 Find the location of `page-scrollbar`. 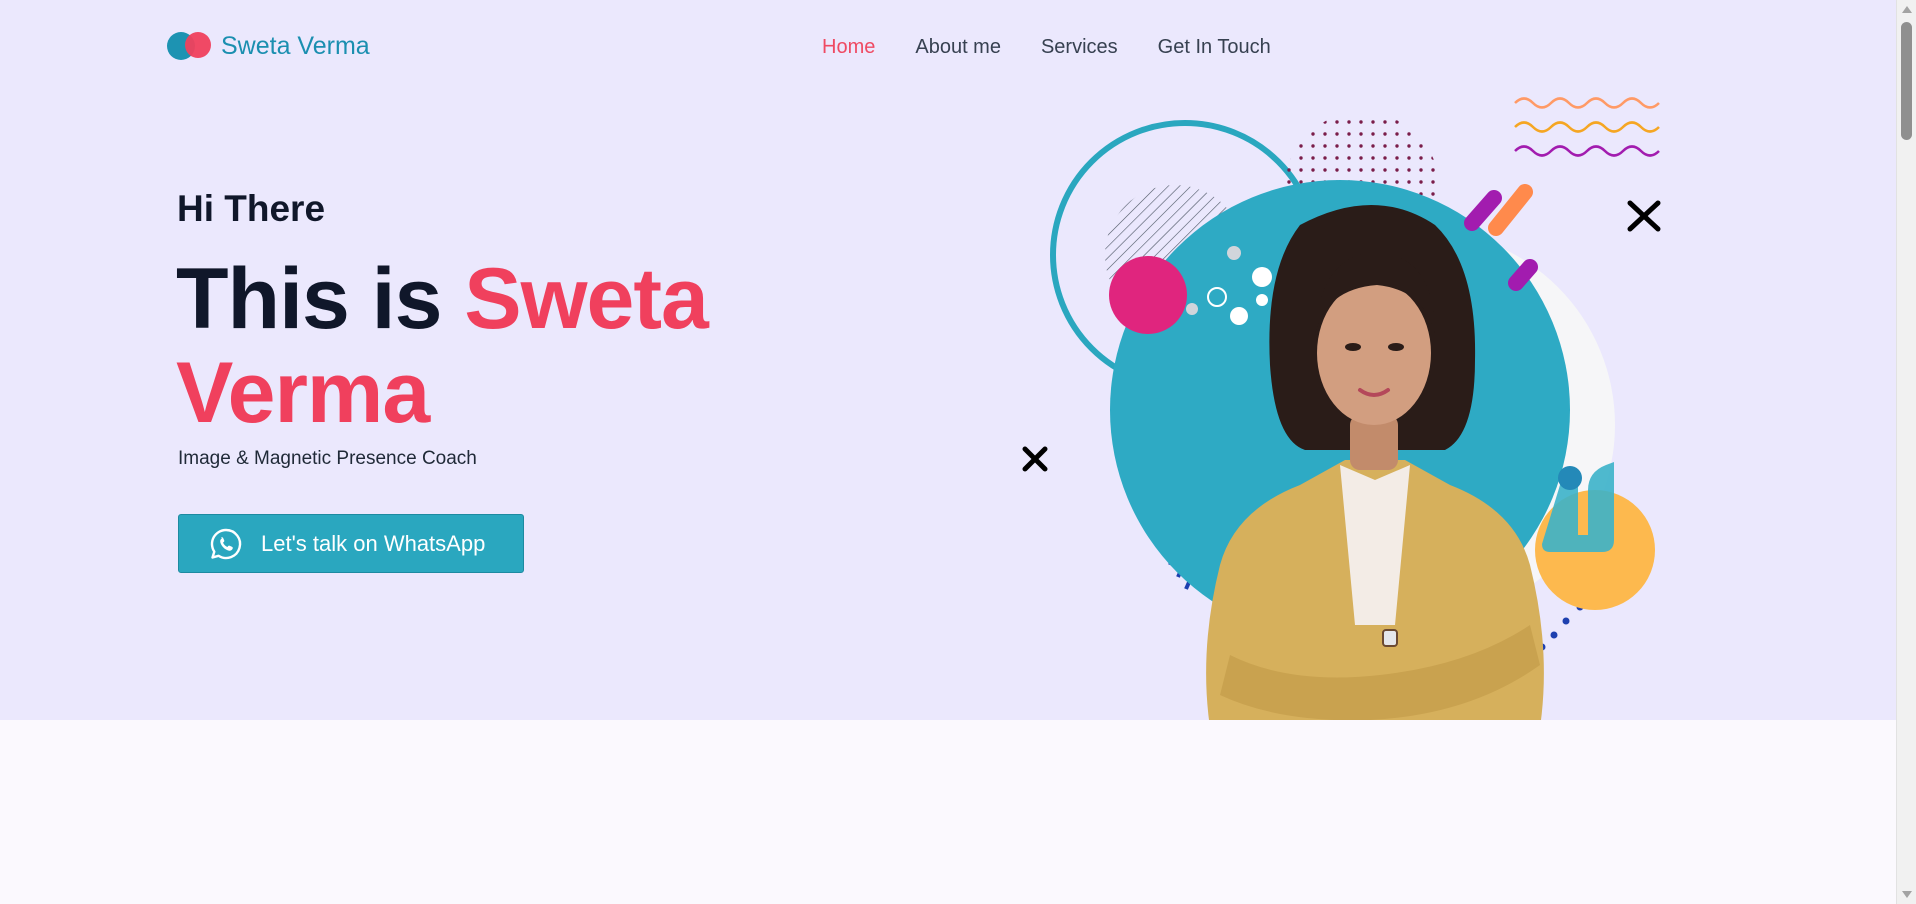

page-scrollbar is located at coordinates (1906, 452).